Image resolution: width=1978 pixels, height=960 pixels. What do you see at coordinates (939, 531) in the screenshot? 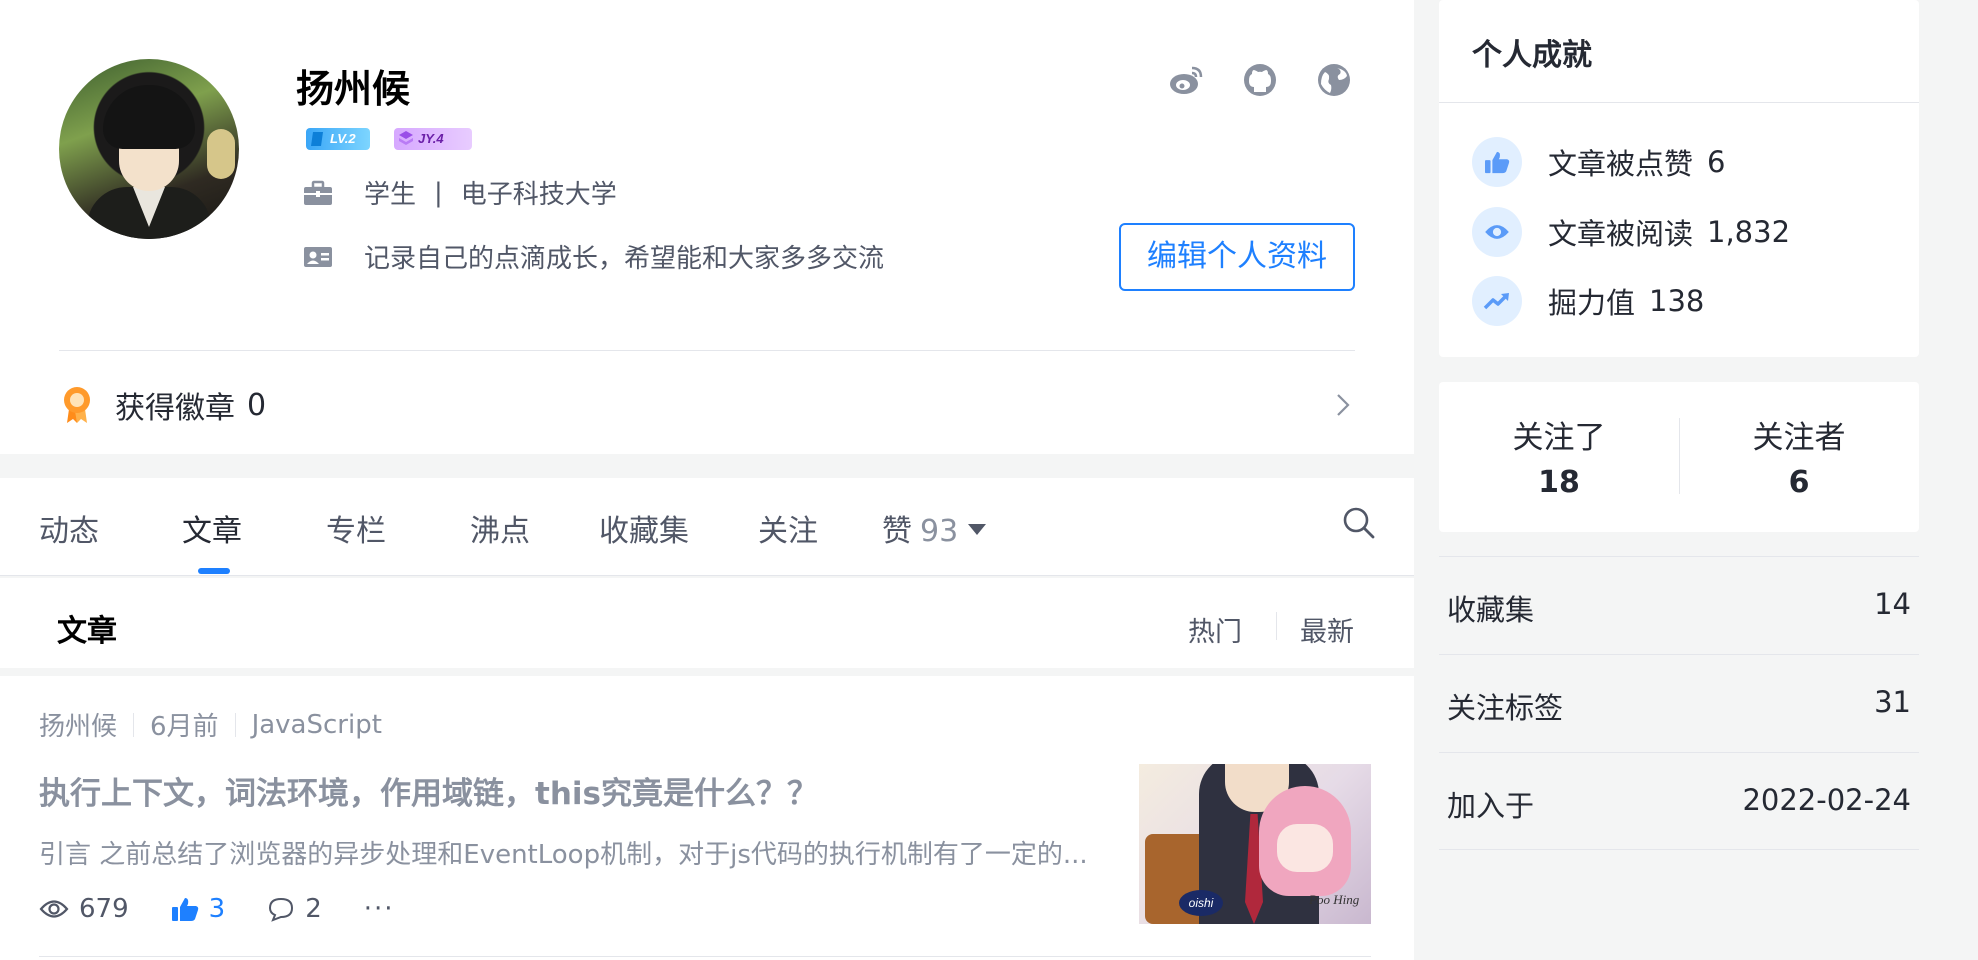
I see `tab-likes-count: 93` at bounding box center [939, 531].